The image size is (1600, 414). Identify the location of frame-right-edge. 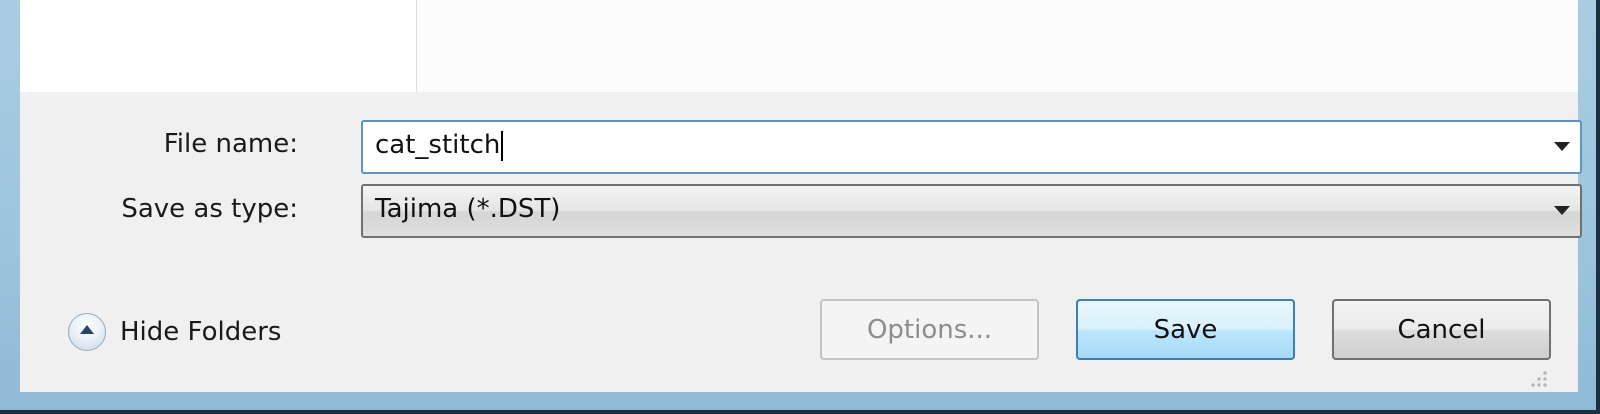
(1598, 207).